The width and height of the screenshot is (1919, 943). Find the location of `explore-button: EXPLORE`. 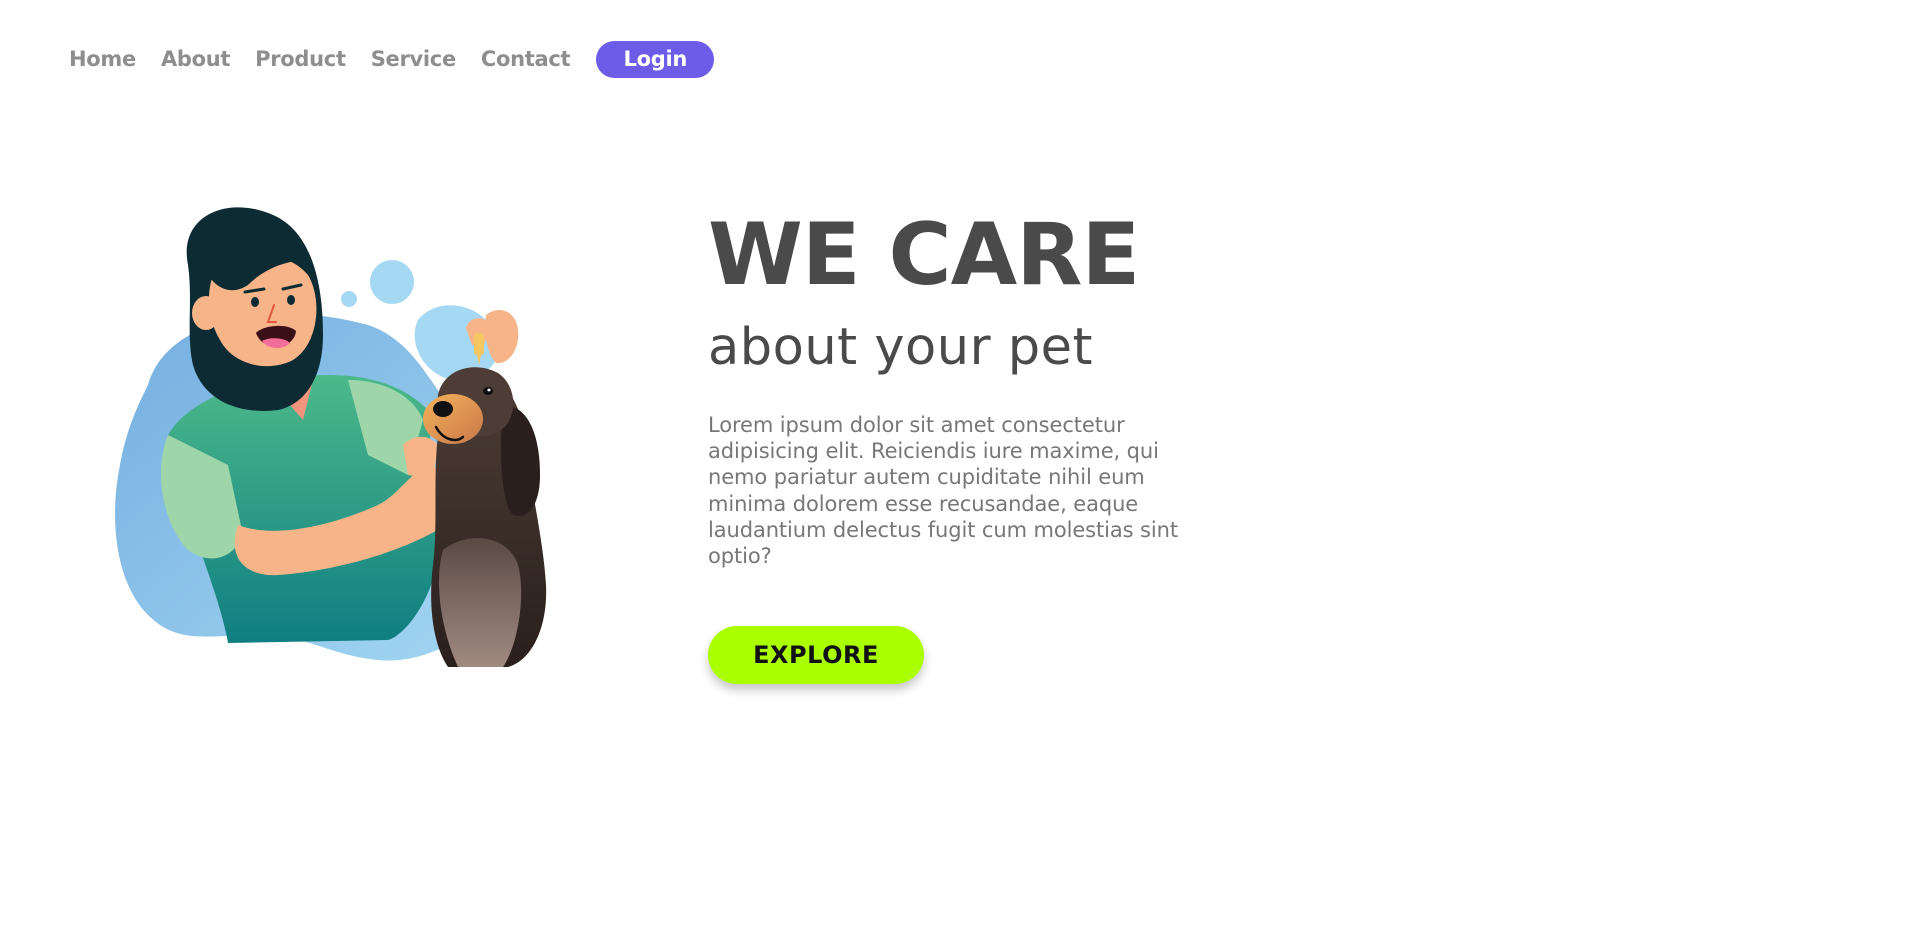

explore-button: EXPLORE is located at coordinates (816, 655).